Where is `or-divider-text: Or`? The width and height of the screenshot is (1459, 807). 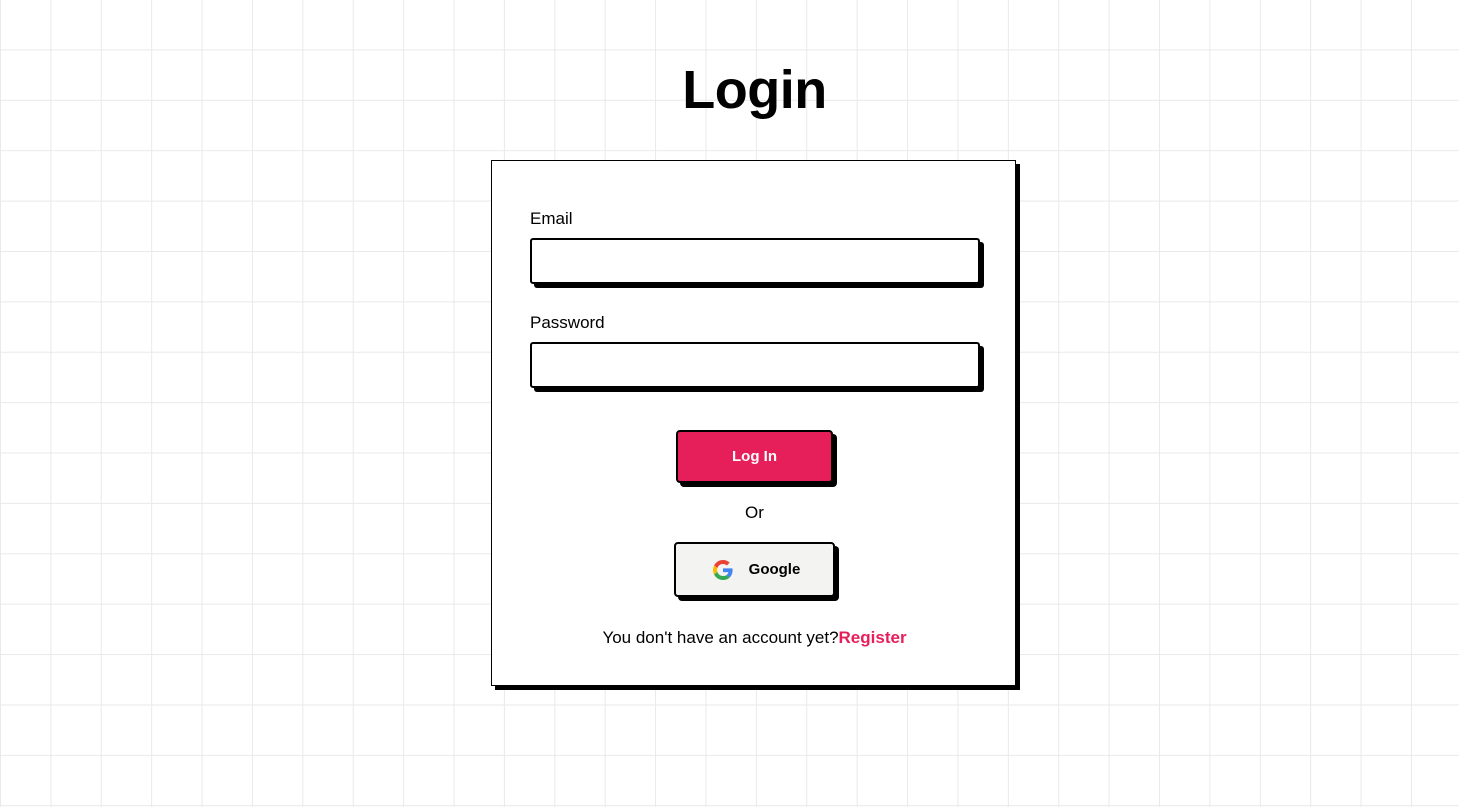
or-divider-text: Or is located at coordinates (754, 512).